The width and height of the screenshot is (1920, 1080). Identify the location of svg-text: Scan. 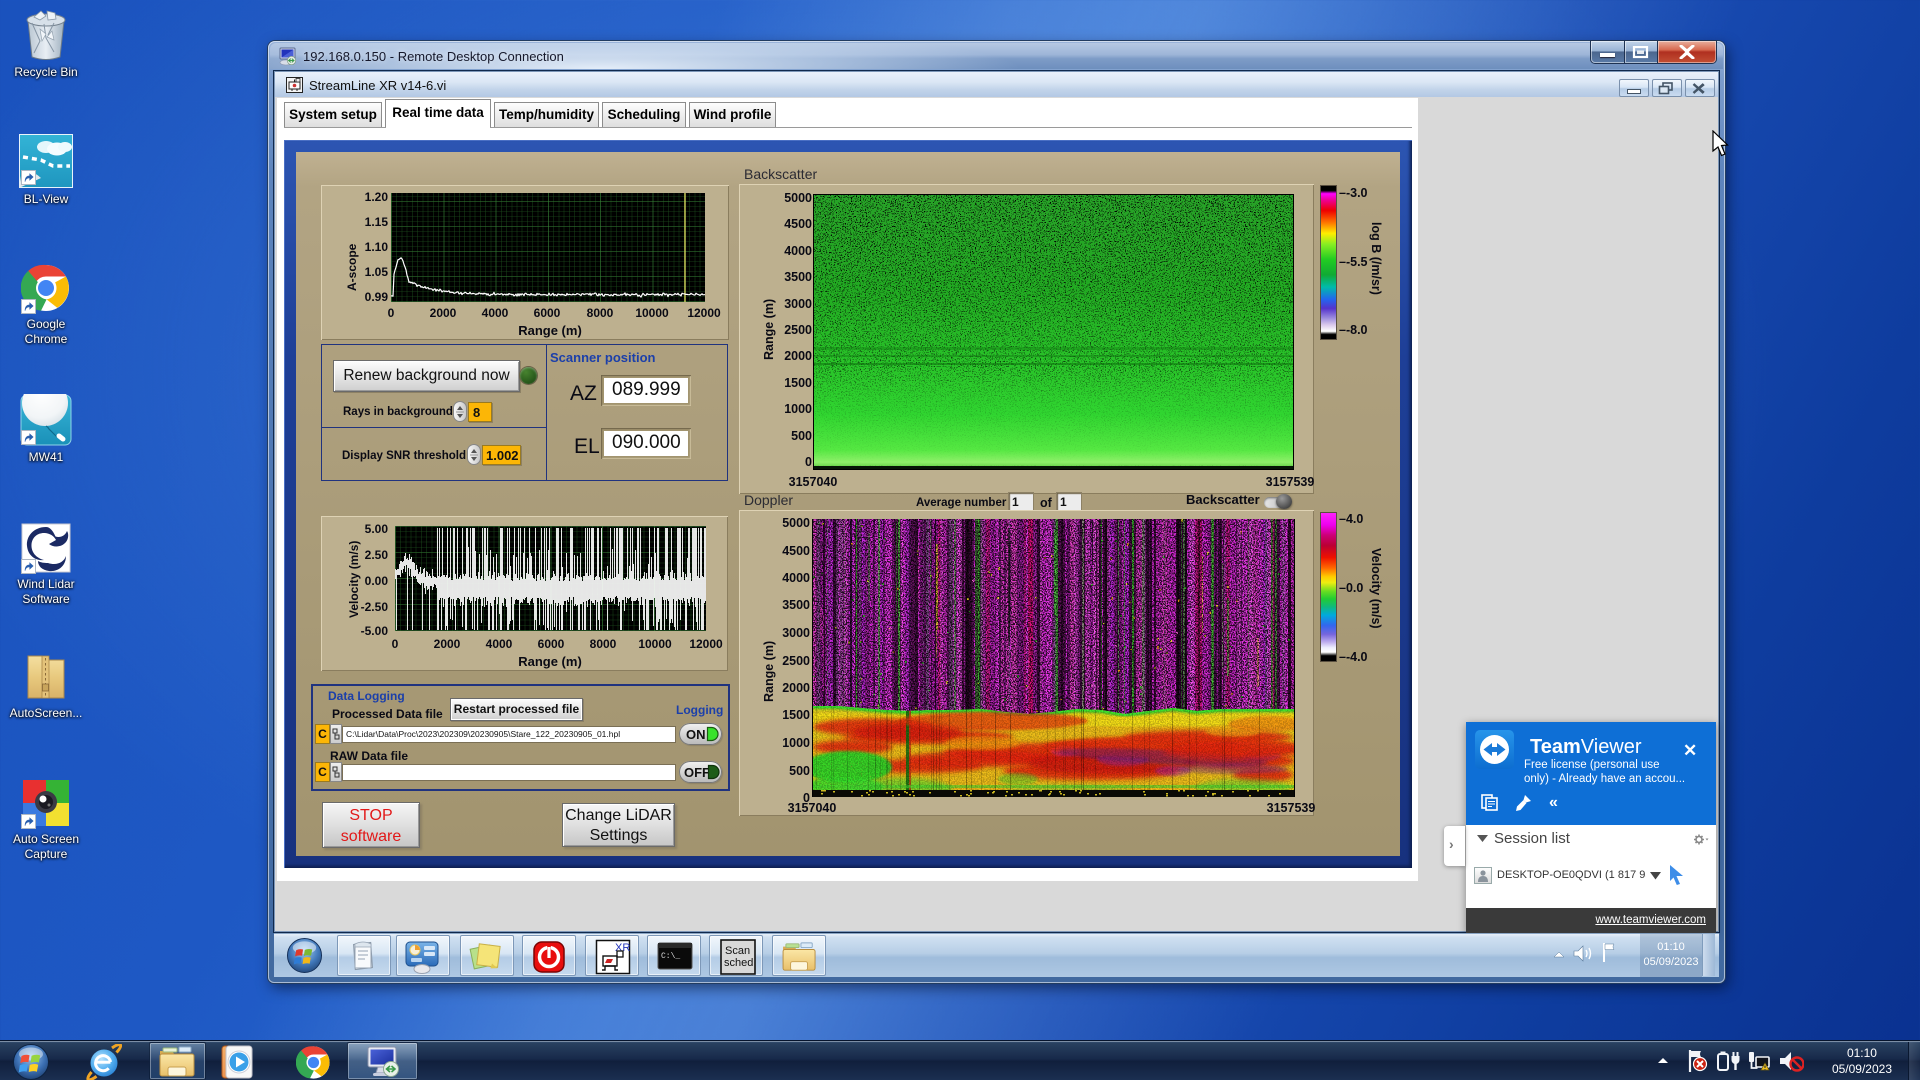
(737, 951).